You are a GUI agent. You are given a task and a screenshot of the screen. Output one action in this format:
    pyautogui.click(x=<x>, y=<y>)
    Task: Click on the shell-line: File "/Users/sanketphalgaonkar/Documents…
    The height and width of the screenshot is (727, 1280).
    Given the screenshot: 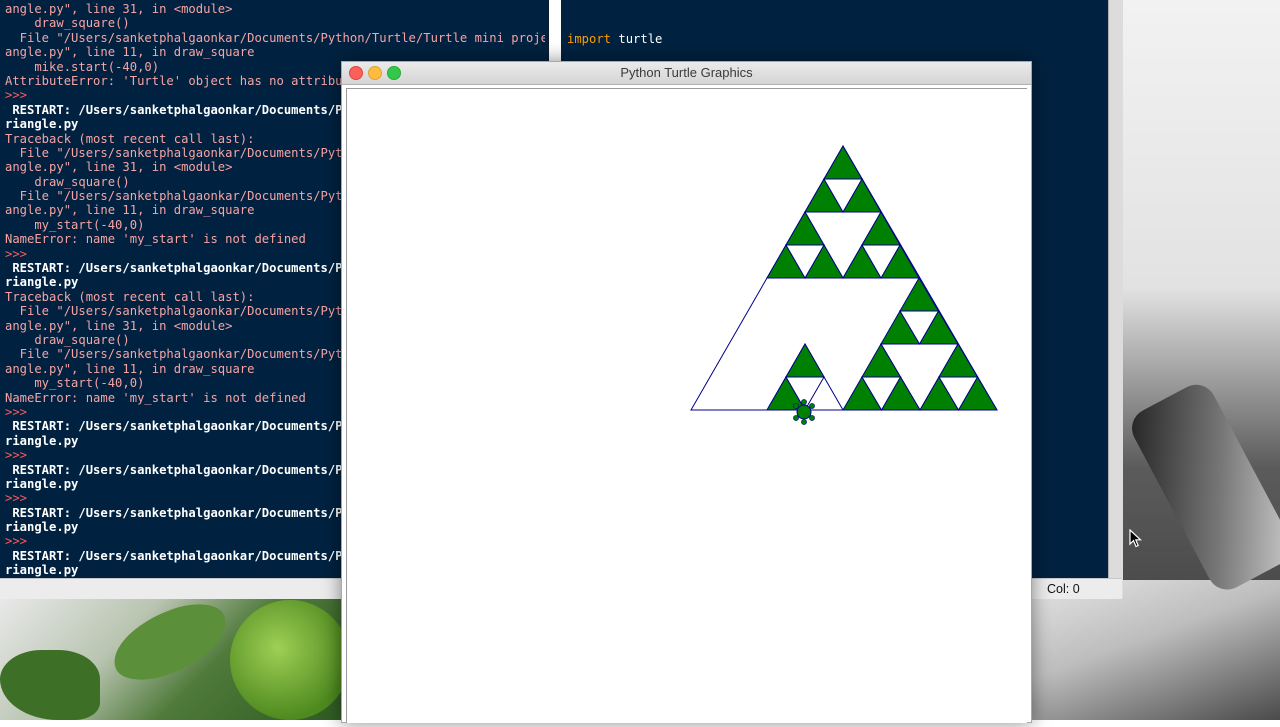 What is the action you would take?
    pyautogui.click(x=275, y=37)
    